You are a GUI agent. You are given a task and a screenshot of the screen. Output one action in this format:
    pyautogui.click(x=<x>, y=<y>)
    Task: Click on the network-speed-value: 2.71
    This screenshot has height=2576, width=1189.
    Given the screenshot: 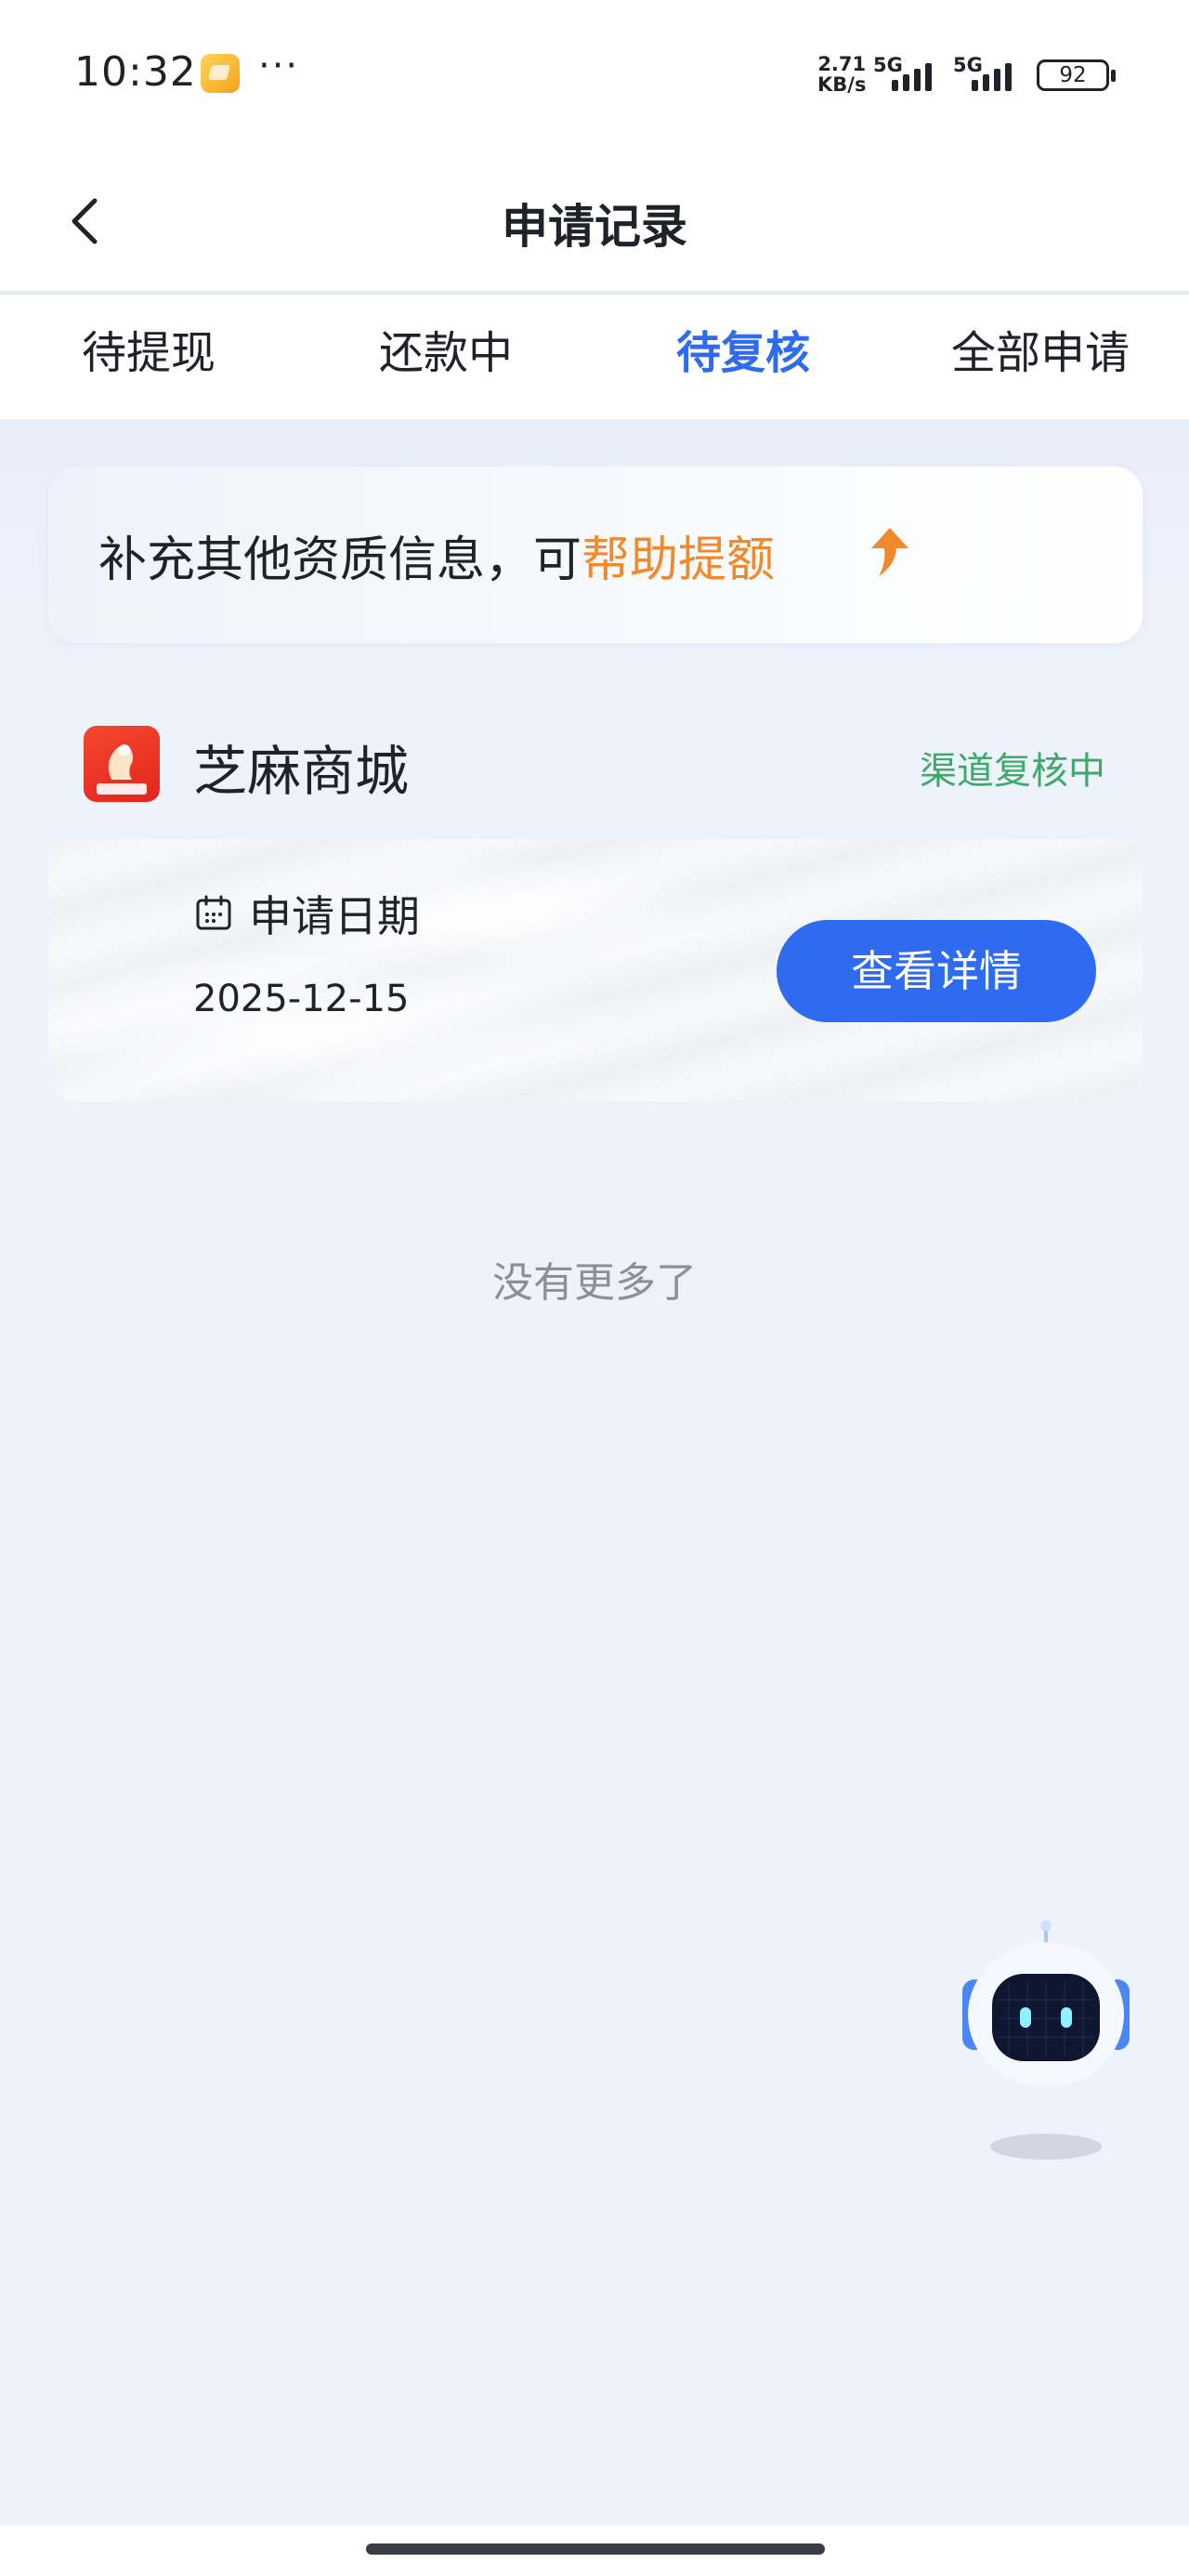 What is the action you would take?
    pyautogui.click(x=842, y=64)
    